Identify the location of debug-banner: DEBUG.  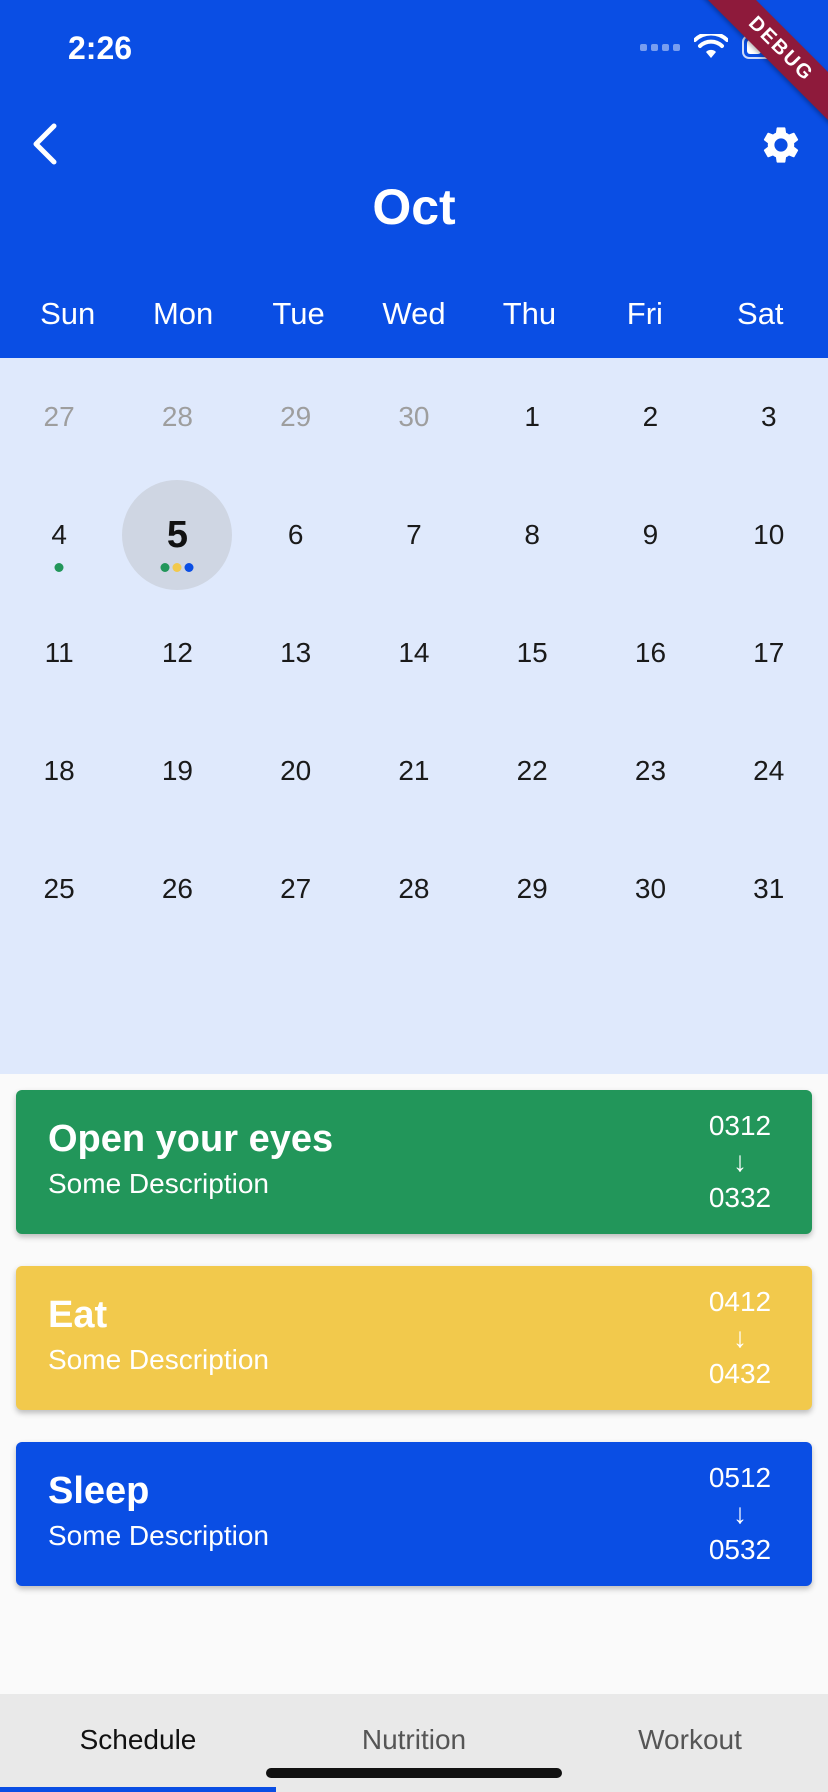
(761, 68).